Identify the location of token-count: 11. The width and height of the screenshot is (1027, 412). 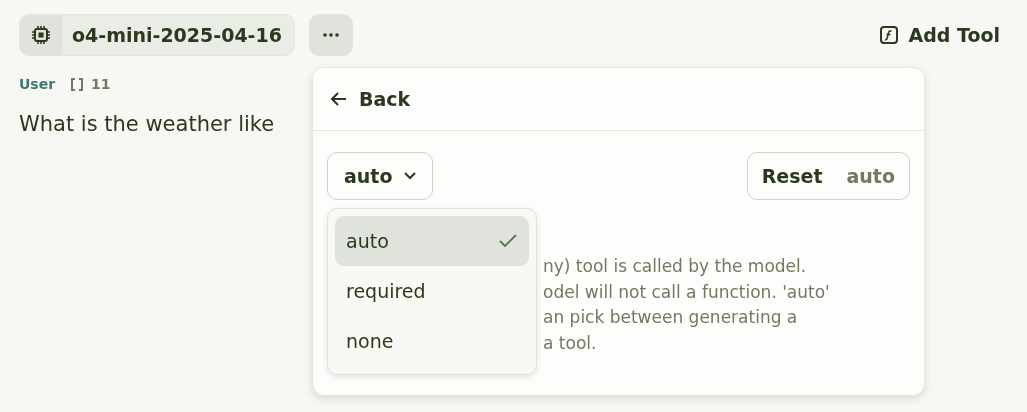
(101, 84).